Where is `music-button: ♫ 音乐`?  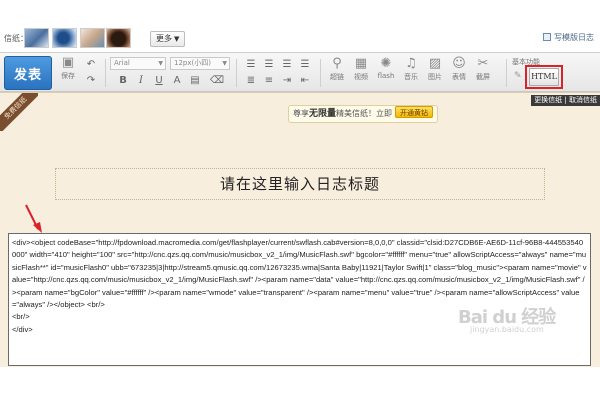 music-button: ♫ 音乐 is located at coordinates (411, 69).